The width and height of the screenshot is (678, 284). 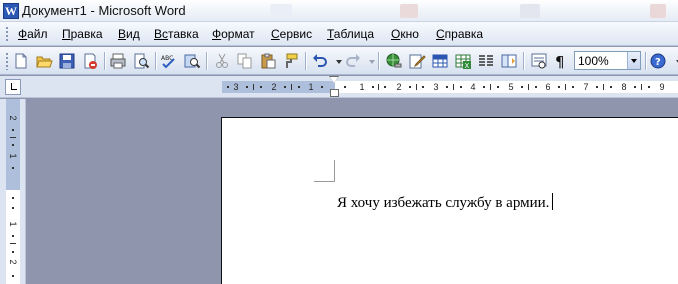 I want to click on horizontal-ruler: 3 2 1 1 2 3 4 5 6 7 8 9, so click(x=450, y=87).